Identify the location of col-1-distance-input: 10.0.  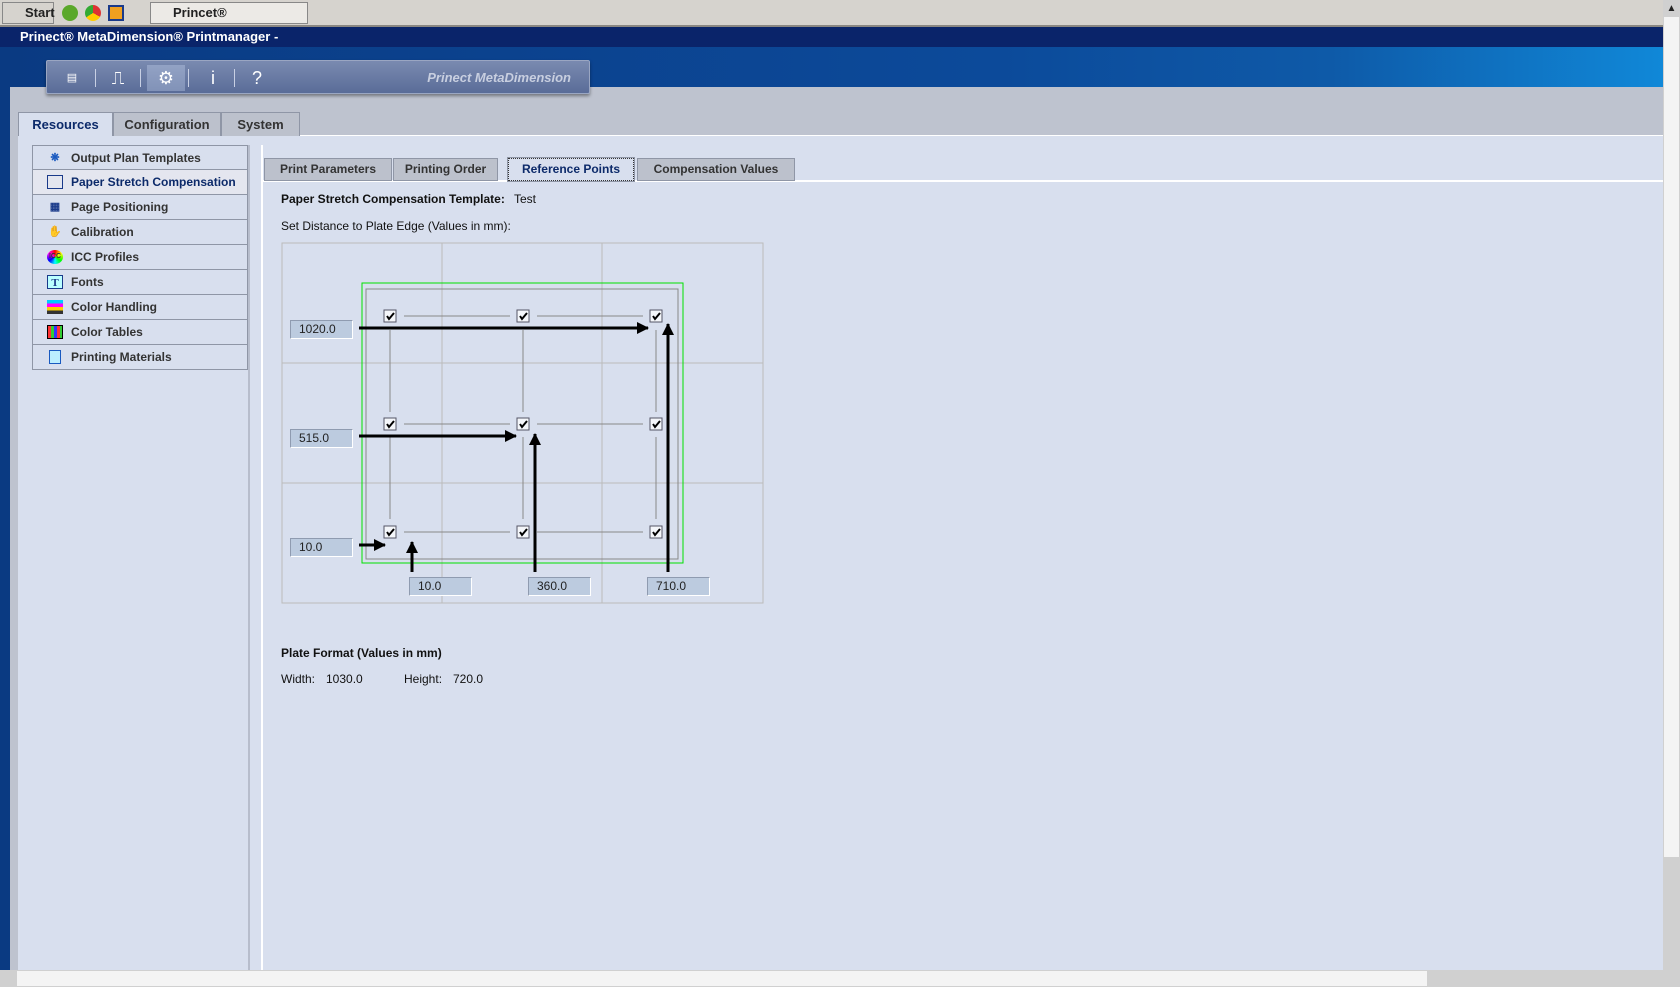
(440, 586).